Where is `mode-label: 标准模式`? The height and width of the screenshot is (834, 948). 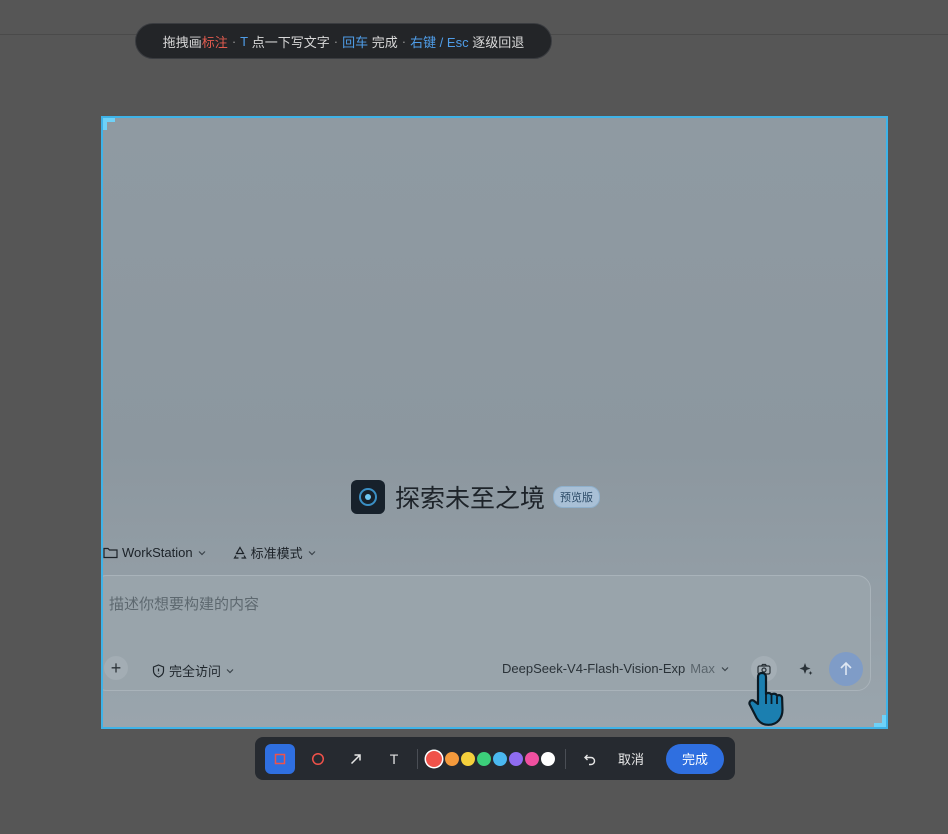
mode-label: 标准模式 is located at coordinates (276, 553).